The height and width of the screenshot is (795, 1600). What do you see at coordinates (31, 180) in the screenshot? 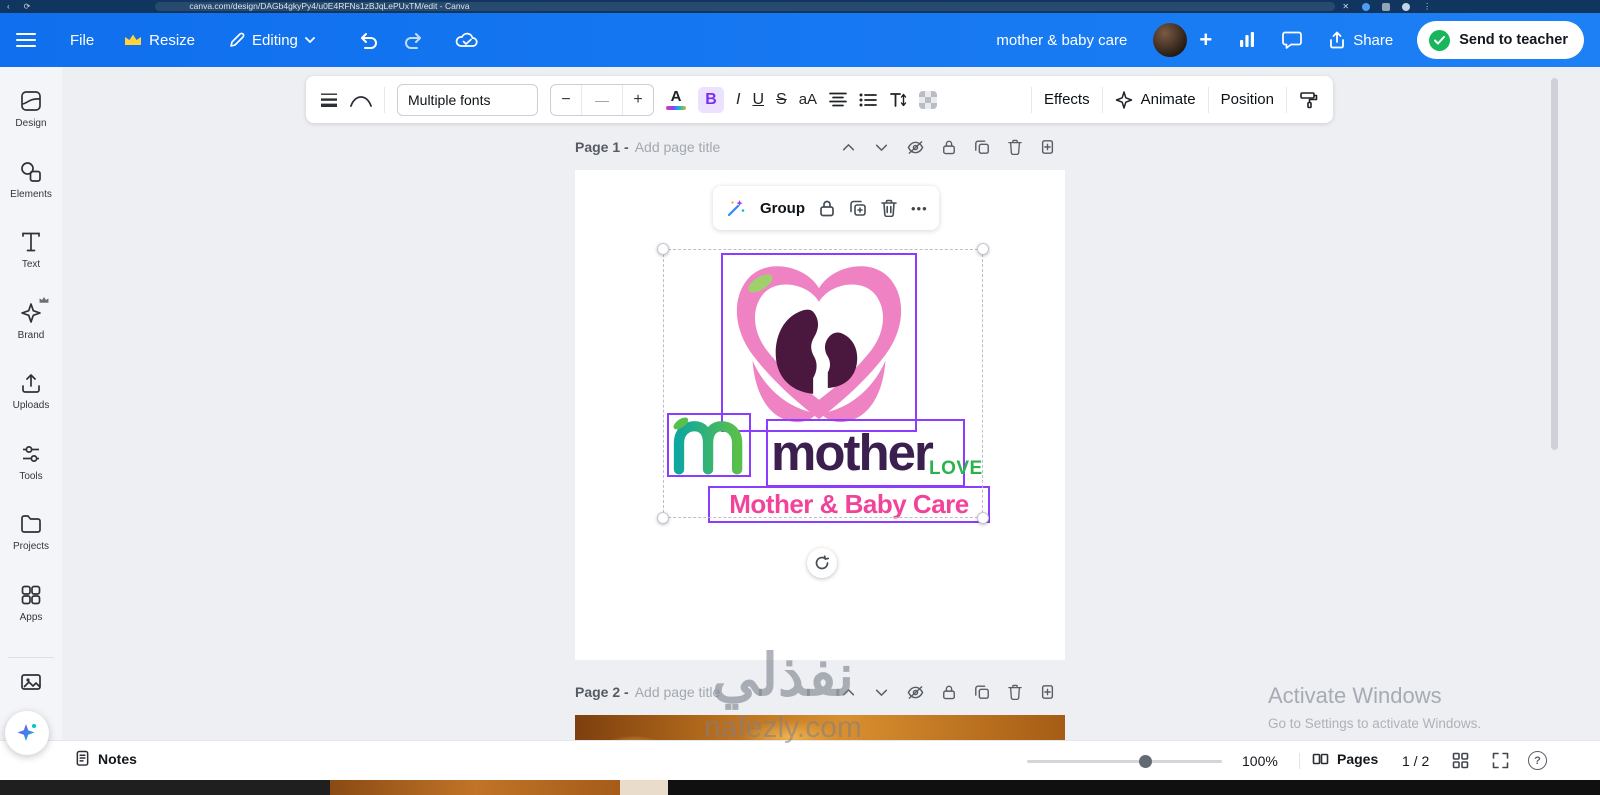
I see `sidebar-item-elements: Elements` at bounding box center [31, 180].